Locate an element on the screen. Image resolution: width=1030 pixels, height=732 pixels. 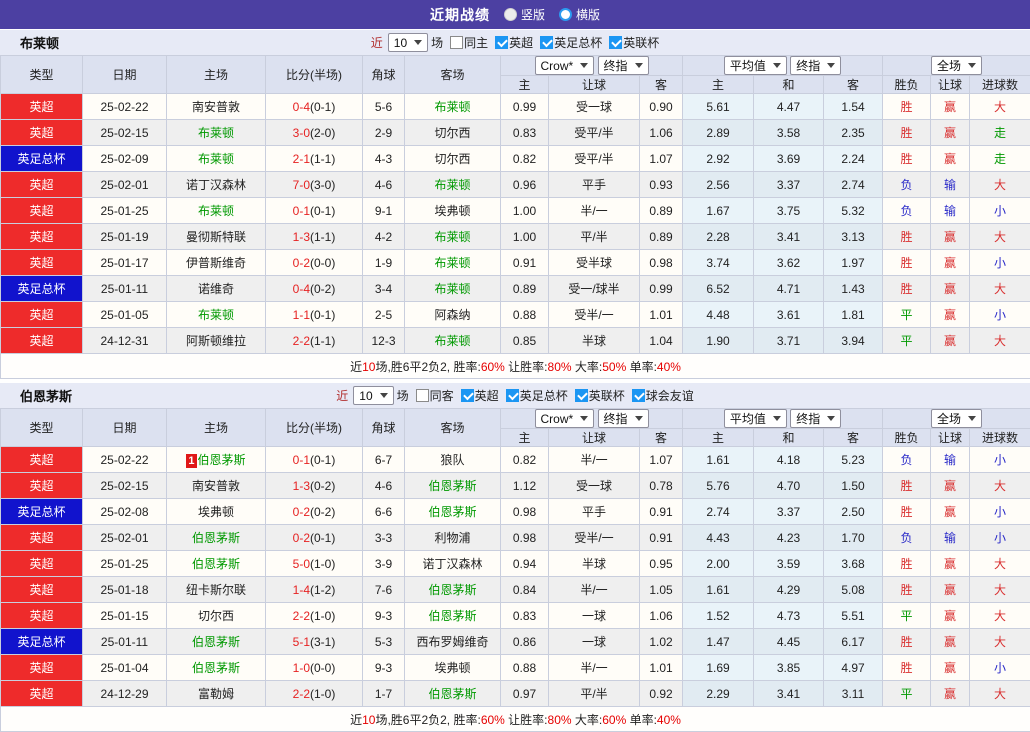
avg-home-odds: 4.43 is located at coordinates (718, 537).